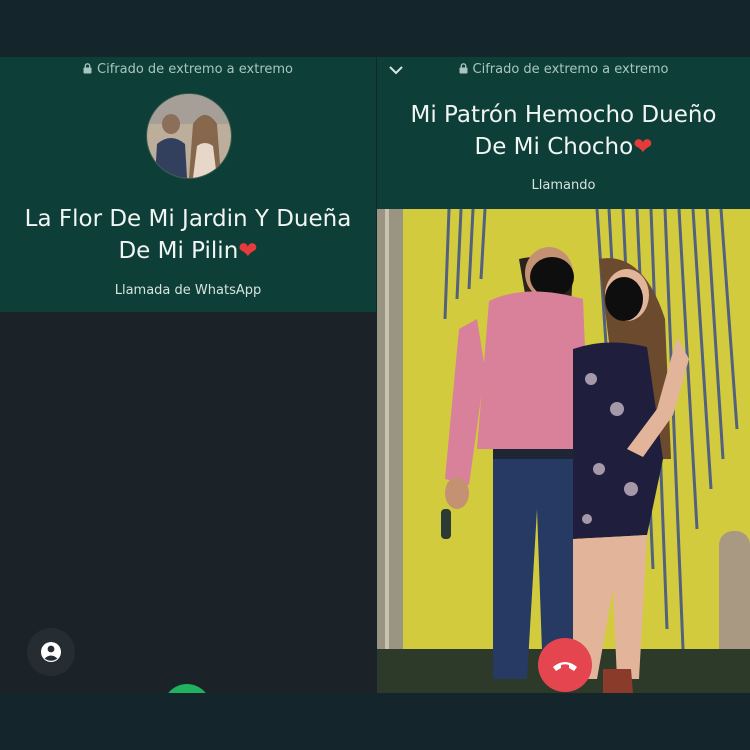  I want to click on profile-icon, so click(51, 652).